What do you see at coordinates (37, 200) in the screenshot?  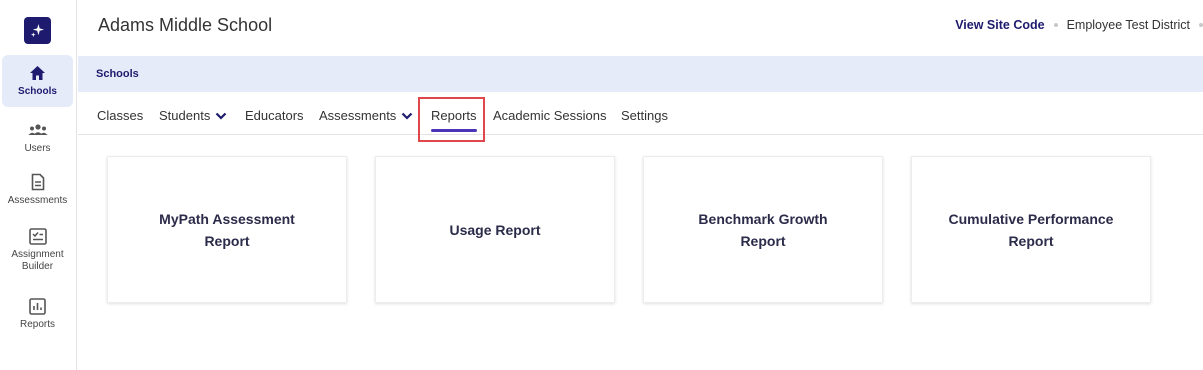 I see `sidebar-item-label: Assessments` at bounding box center [37, 200].